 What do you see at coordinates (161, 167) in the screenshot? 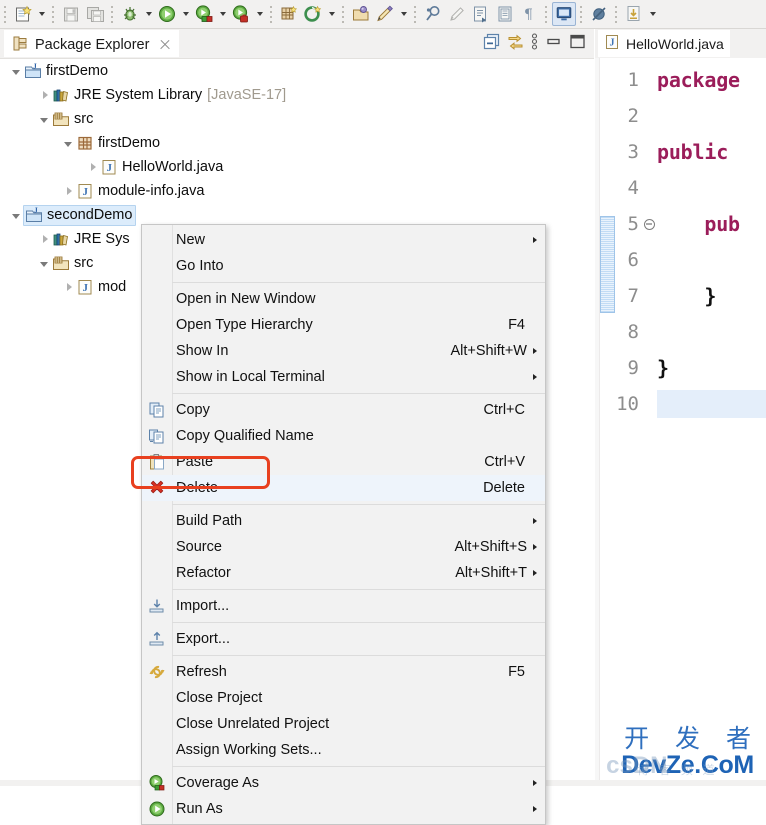
I see `tree-item-content: J HelloWorld.java` at bounding box center [161, 167].